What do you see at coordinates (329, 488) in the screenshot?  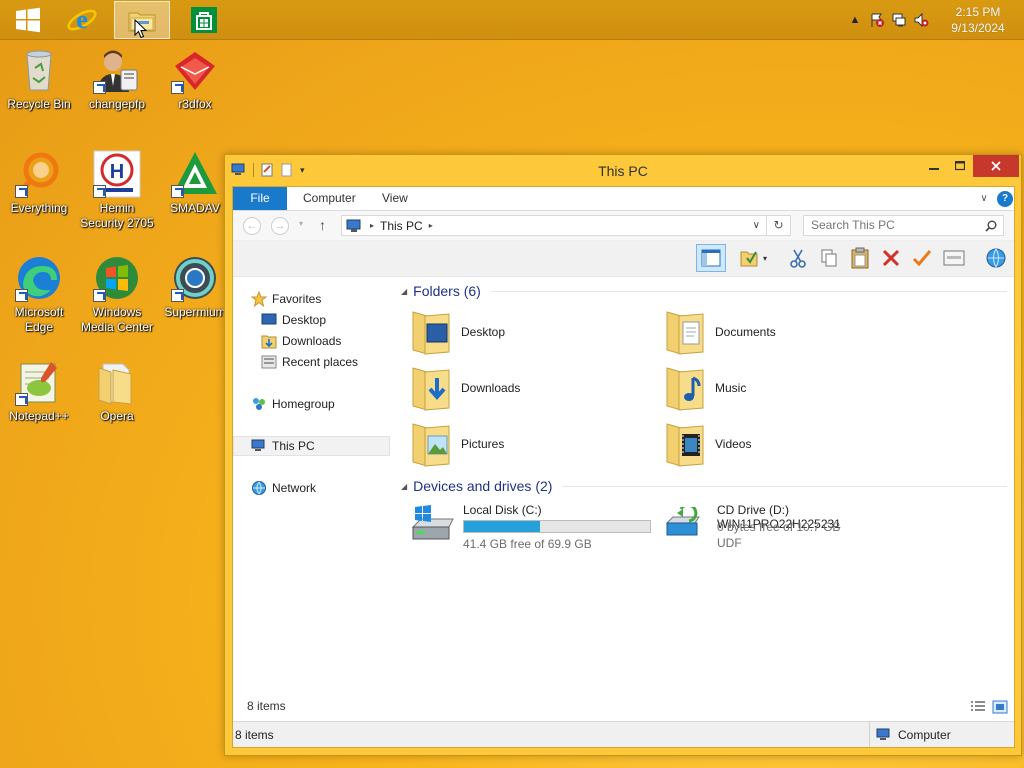 I see `nav-network: Network` at bounding box center [329, 488].